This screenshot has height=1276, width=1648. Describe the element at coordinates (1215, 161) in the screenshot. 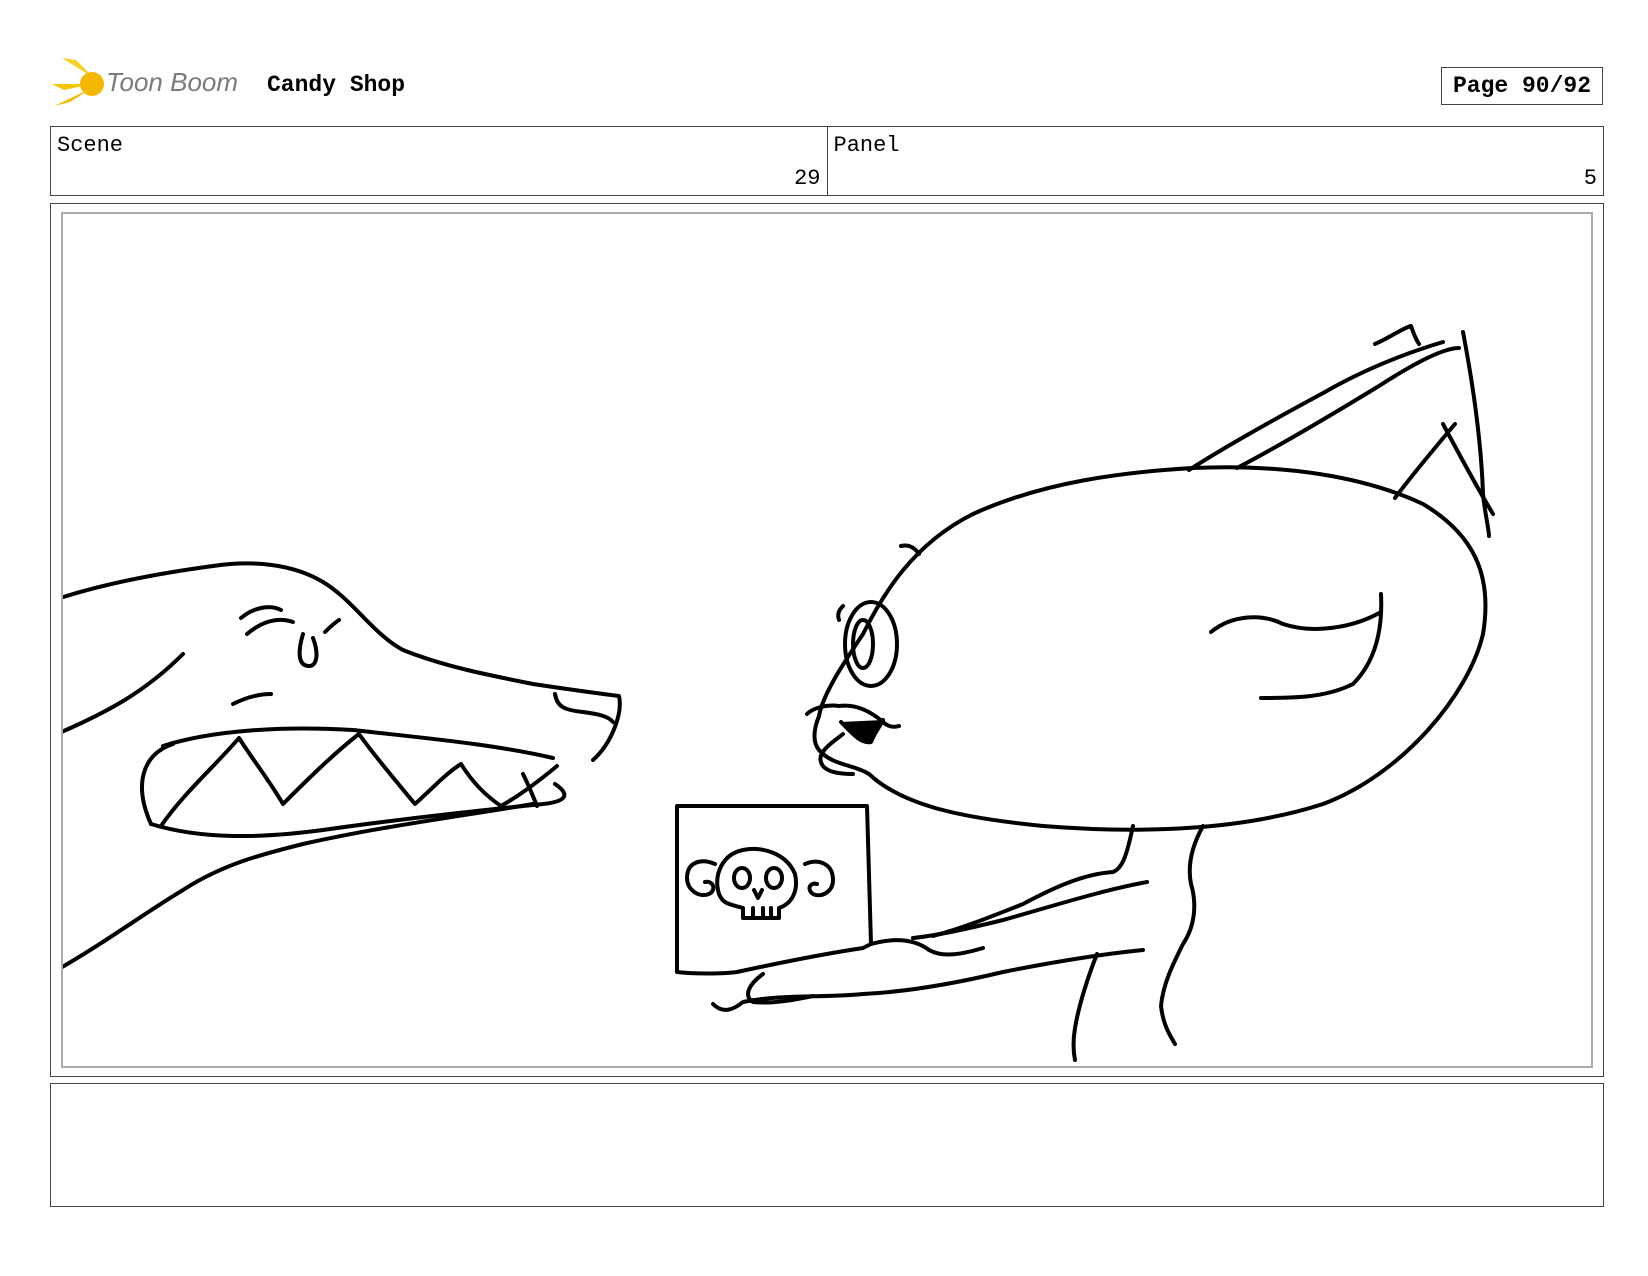

I see `panel-cell: Panel 5` at that location.